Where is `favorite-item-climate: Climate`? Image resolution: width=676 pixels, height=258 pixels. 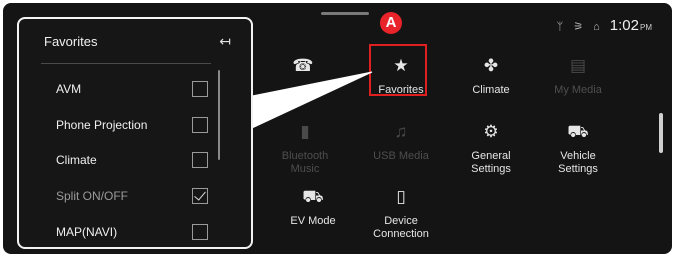 favorite-item-climate: Climate is located at coordinates (141, 160).